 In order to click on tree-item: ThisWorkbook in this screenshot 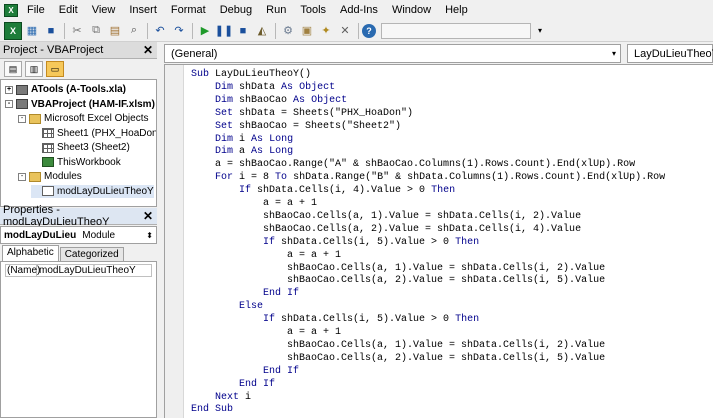, I will do `click(76, 162)`.